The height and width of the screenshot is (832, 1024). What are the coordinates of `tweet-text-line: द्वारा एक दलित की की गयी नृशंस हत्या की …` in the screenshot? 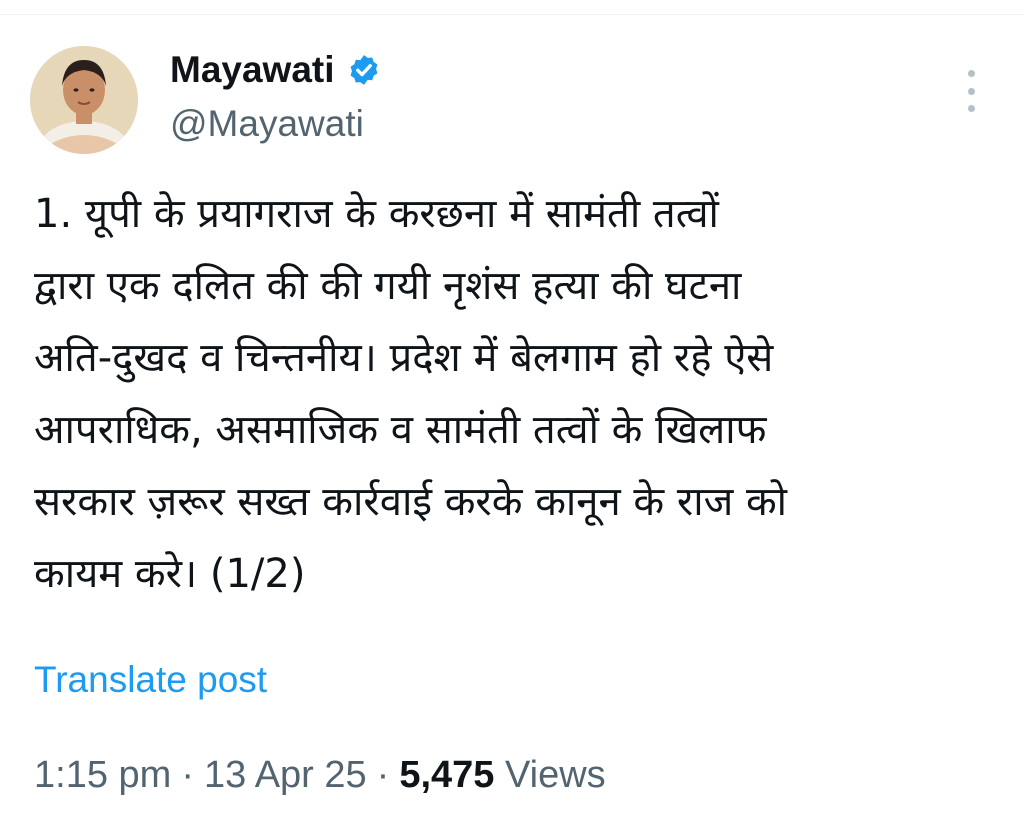 It's located at (388, 286).